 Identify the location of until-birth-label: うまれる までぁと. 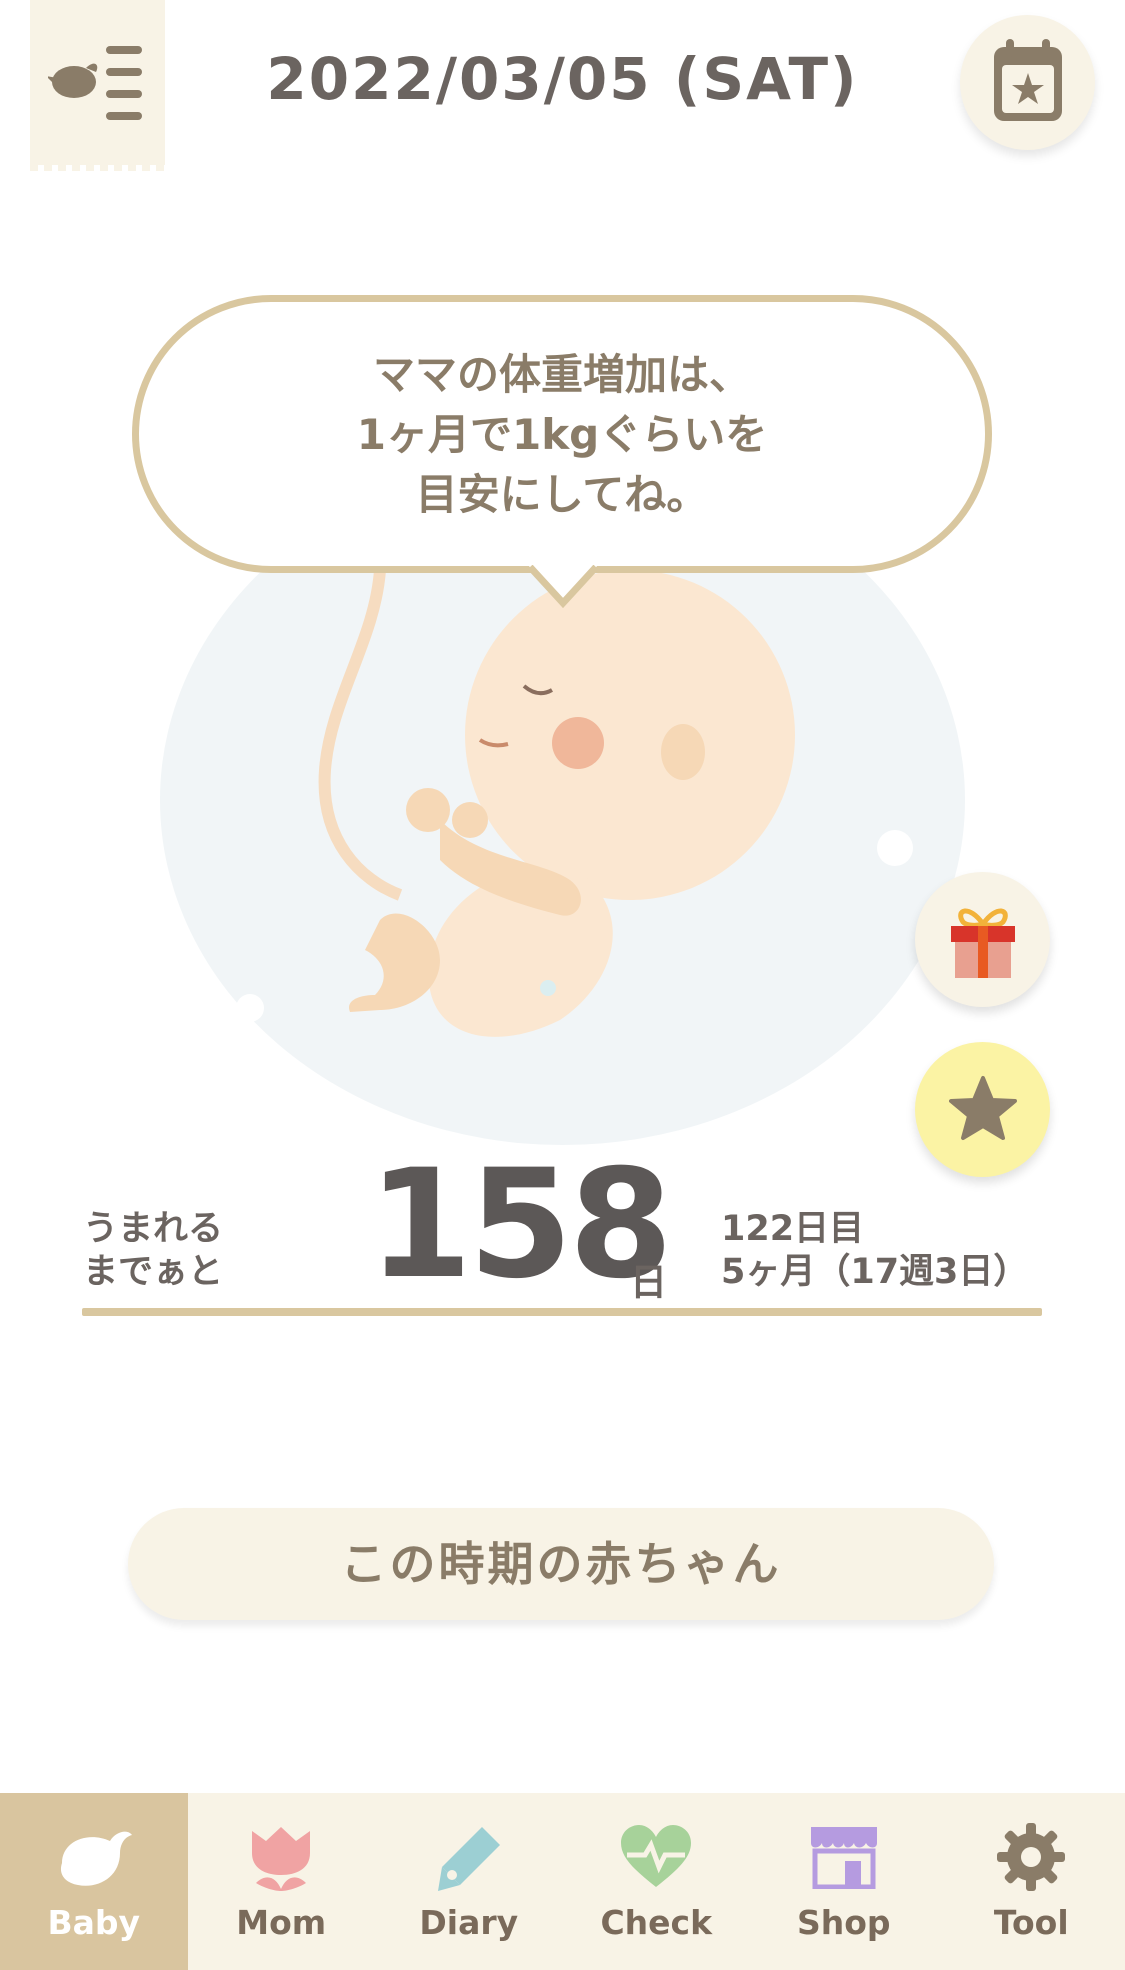
(153, 1251).